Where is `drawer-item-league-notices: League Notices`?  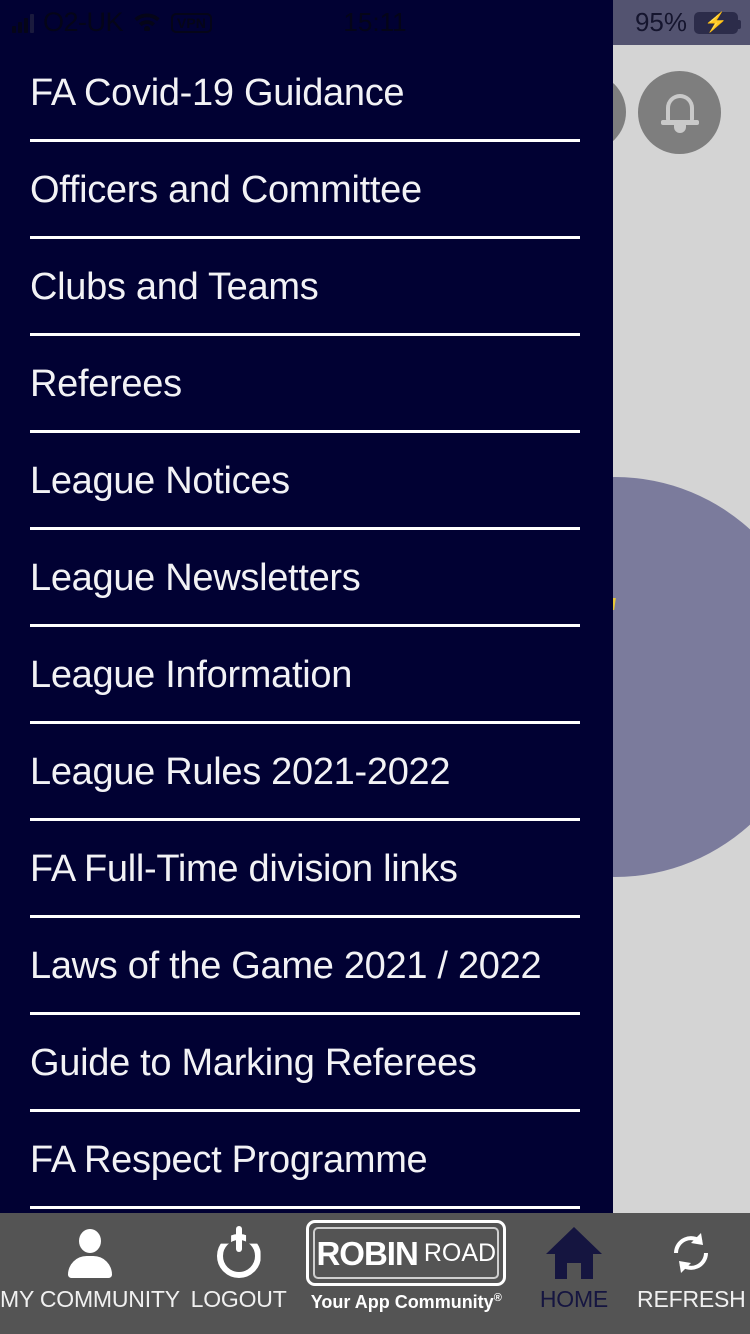 drawer-item-league-notices: League Notices is located at coordinates (306, 481).